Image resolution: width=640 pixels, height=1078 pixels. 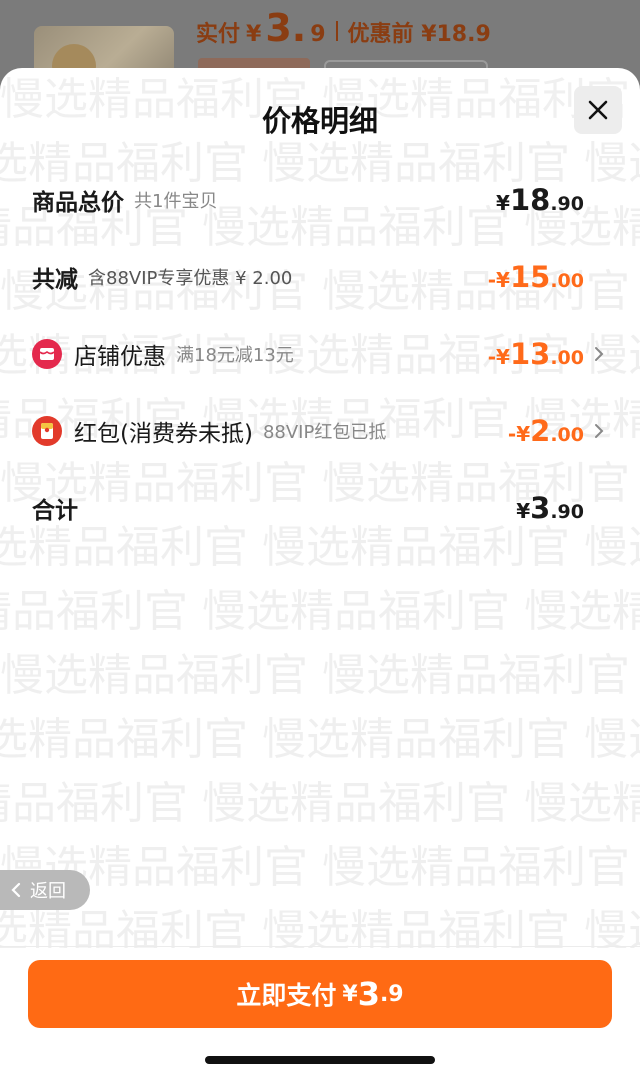 I want to click on shop-discount-sub: 满18元减13元, so click(x=235, y=355).